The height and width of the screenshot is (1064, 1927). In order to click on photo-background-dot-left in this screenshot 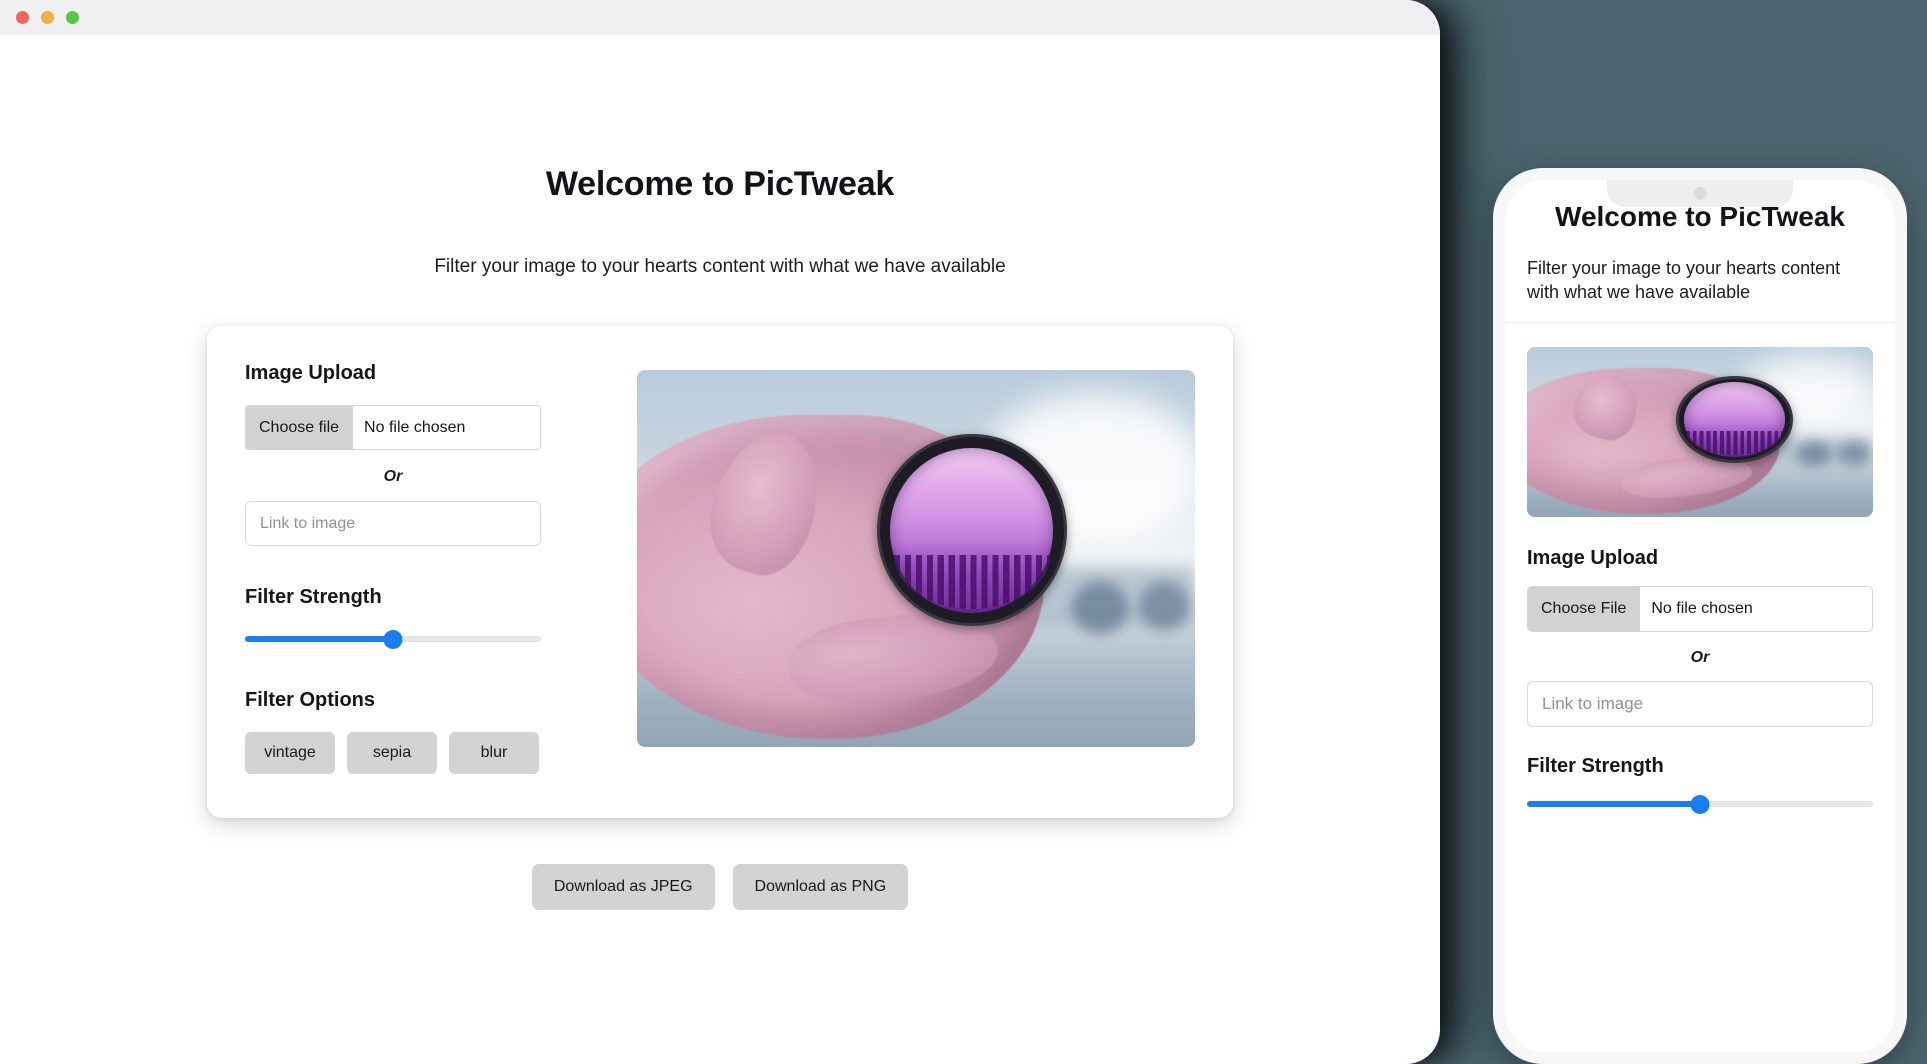, I will do `click(1100, 607)`.